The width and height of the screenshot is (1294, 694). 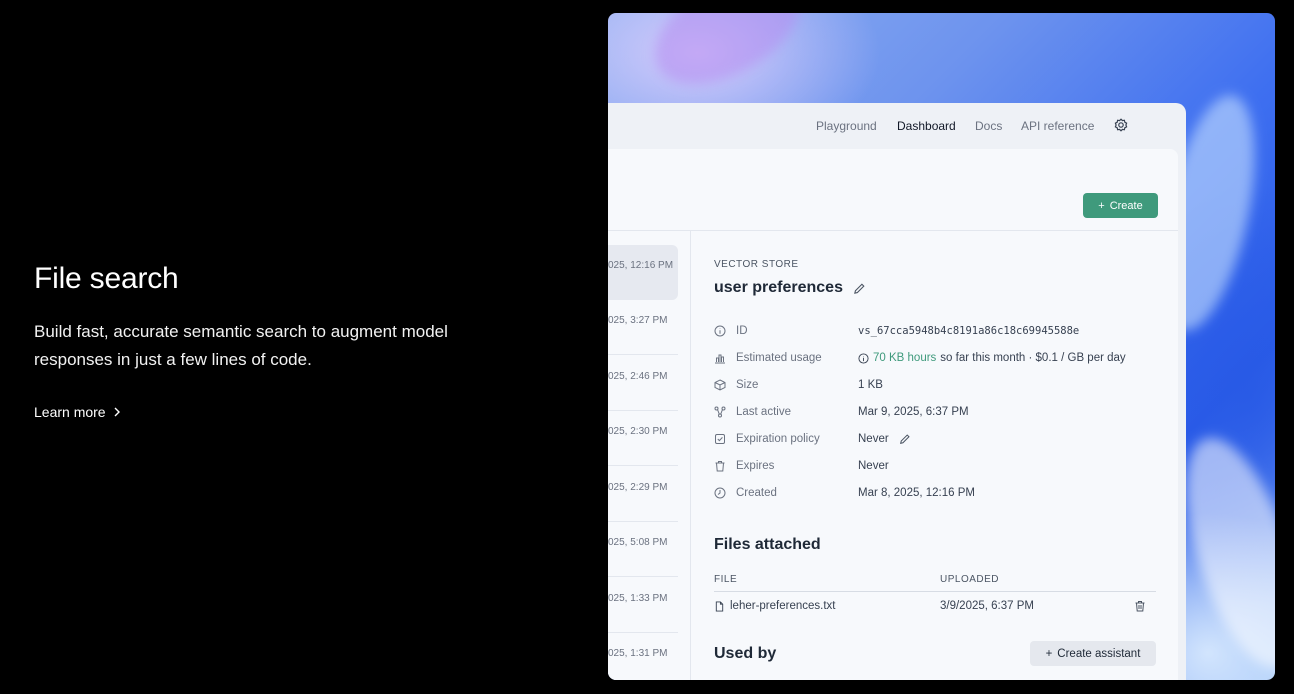 I want to click on calendar-check-icon, so click(x=720, y=439).